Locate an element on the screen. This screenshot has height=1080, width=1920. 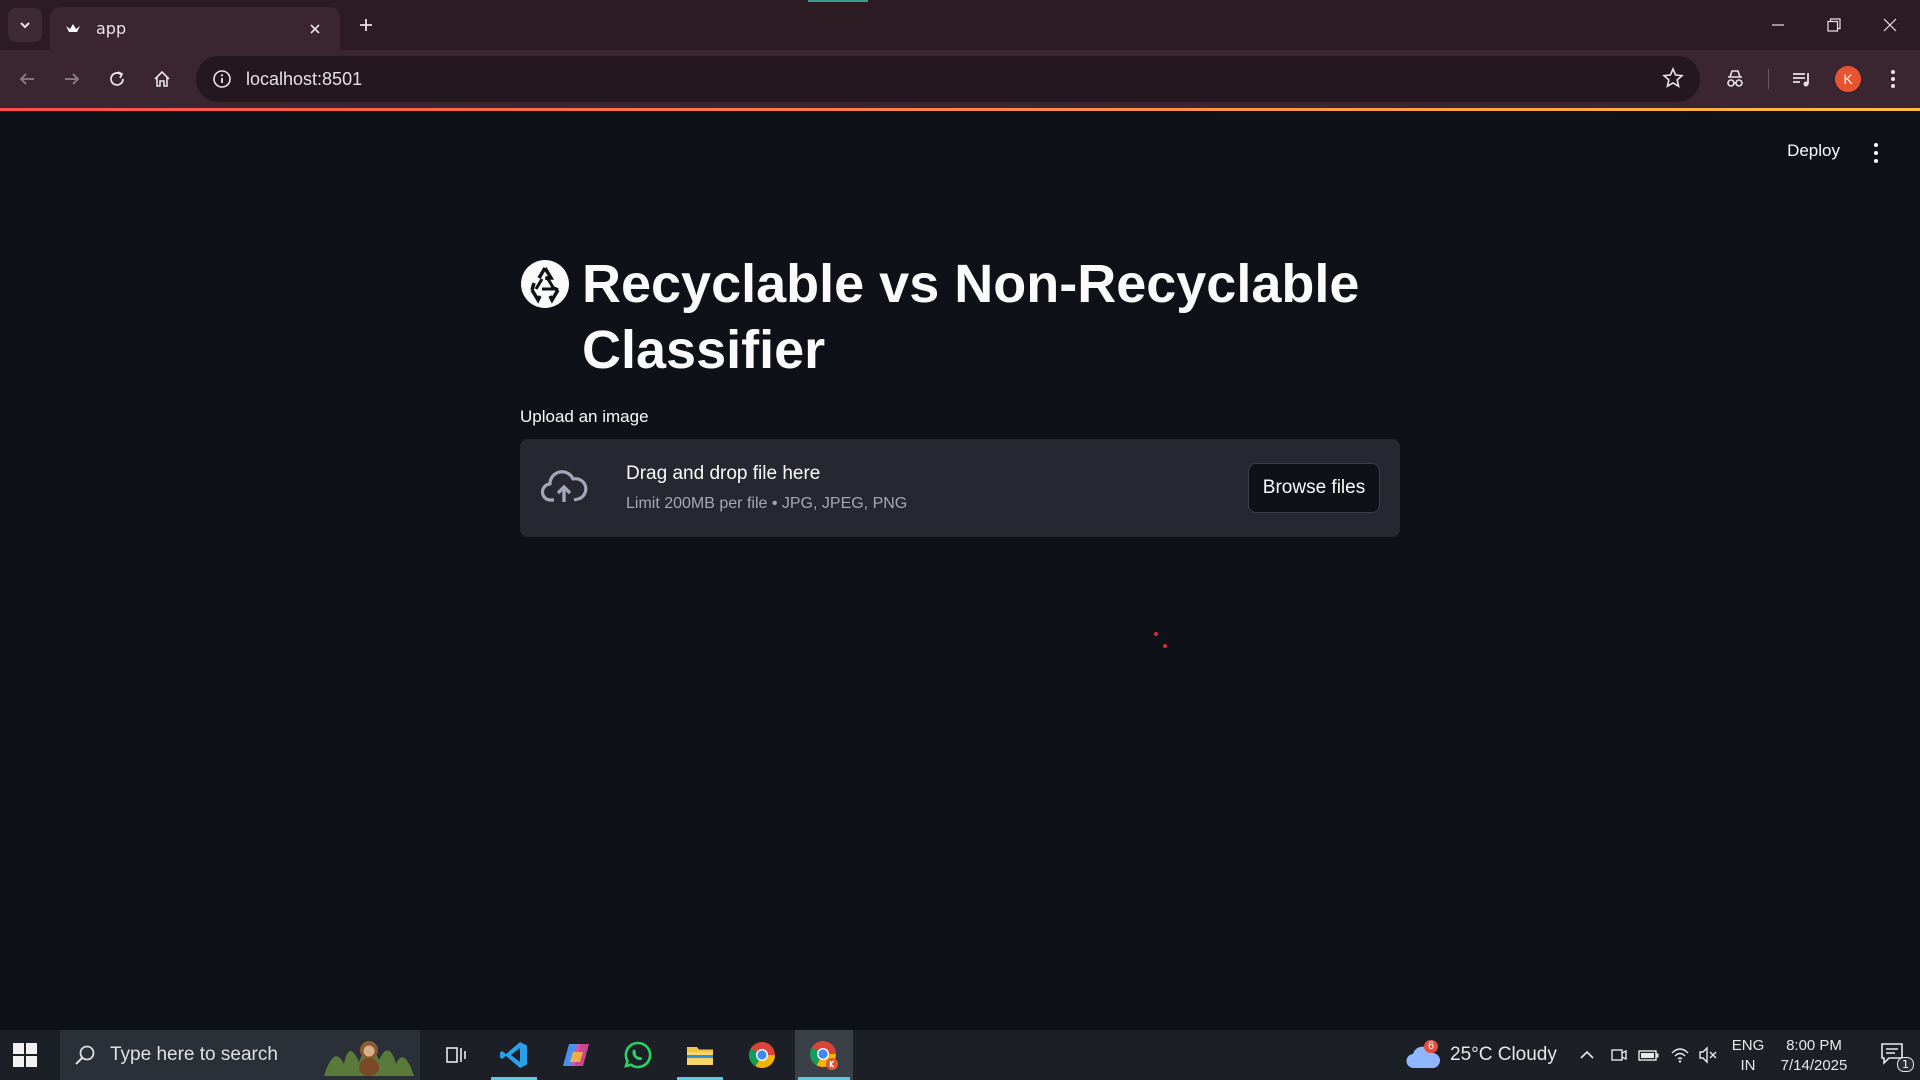
language-indicator: ENG IN is located at coordinates (1748, 1056).